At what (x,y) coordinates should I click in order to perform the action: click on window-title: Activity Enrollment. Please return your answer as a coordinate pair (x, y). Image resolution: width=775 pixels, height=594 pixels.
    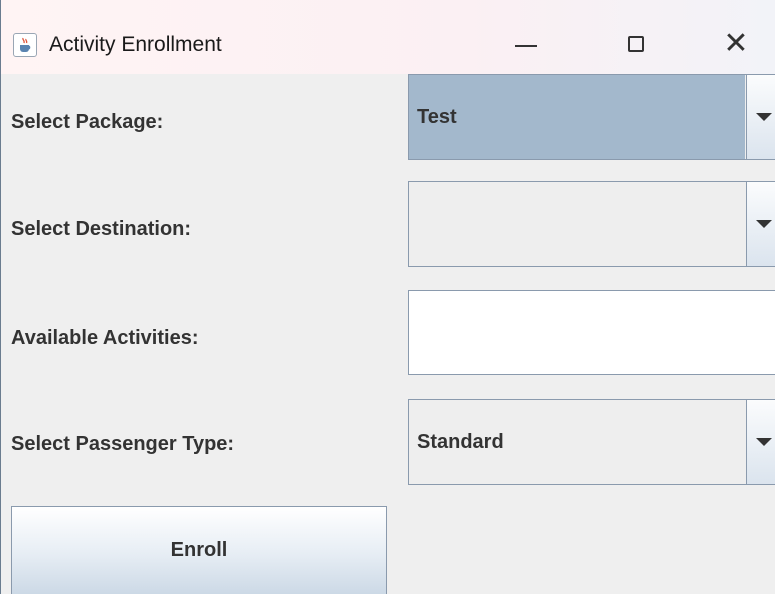
    Looking at the image, I should click on (135, 44).